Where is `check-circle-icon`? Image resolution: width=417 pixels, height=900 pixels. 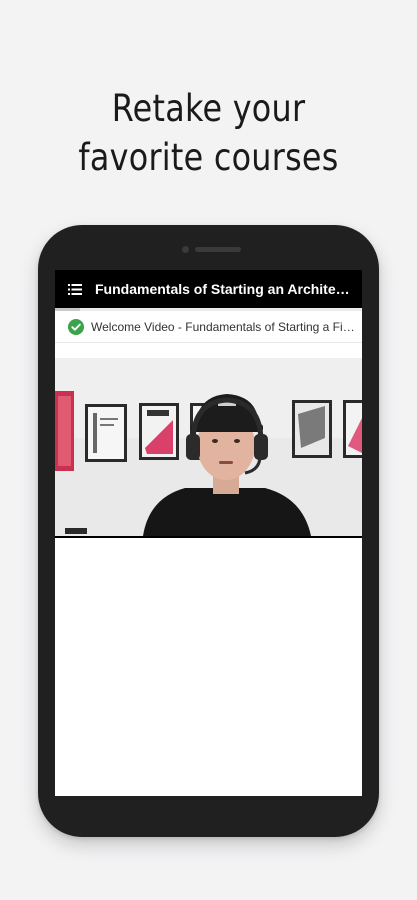 check-circle-icon is located at coordinates (76, 326).